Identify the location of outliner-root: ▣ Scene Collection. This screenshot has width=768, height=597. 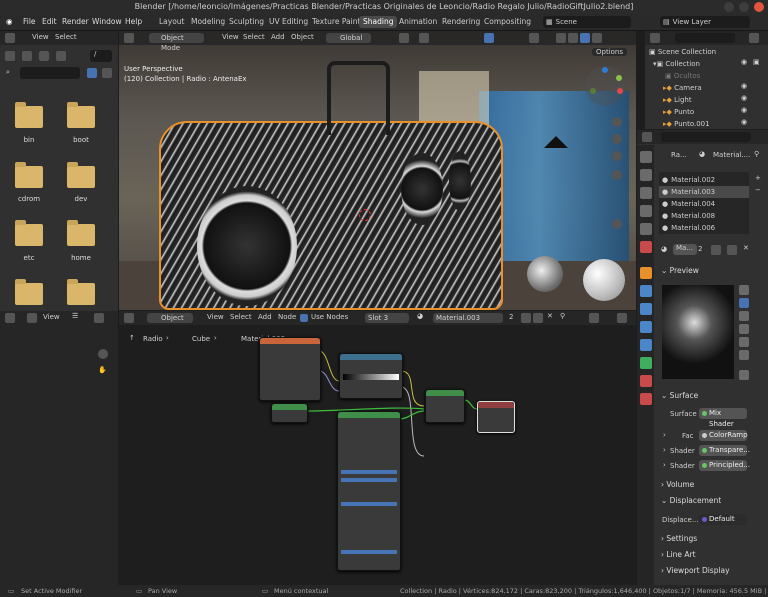
(704, 52).